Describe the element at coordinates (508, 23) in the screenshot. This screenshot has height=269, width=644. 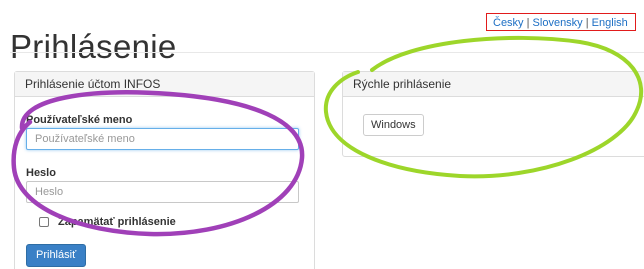
I see `language-link-cesky: Česky` at that location.